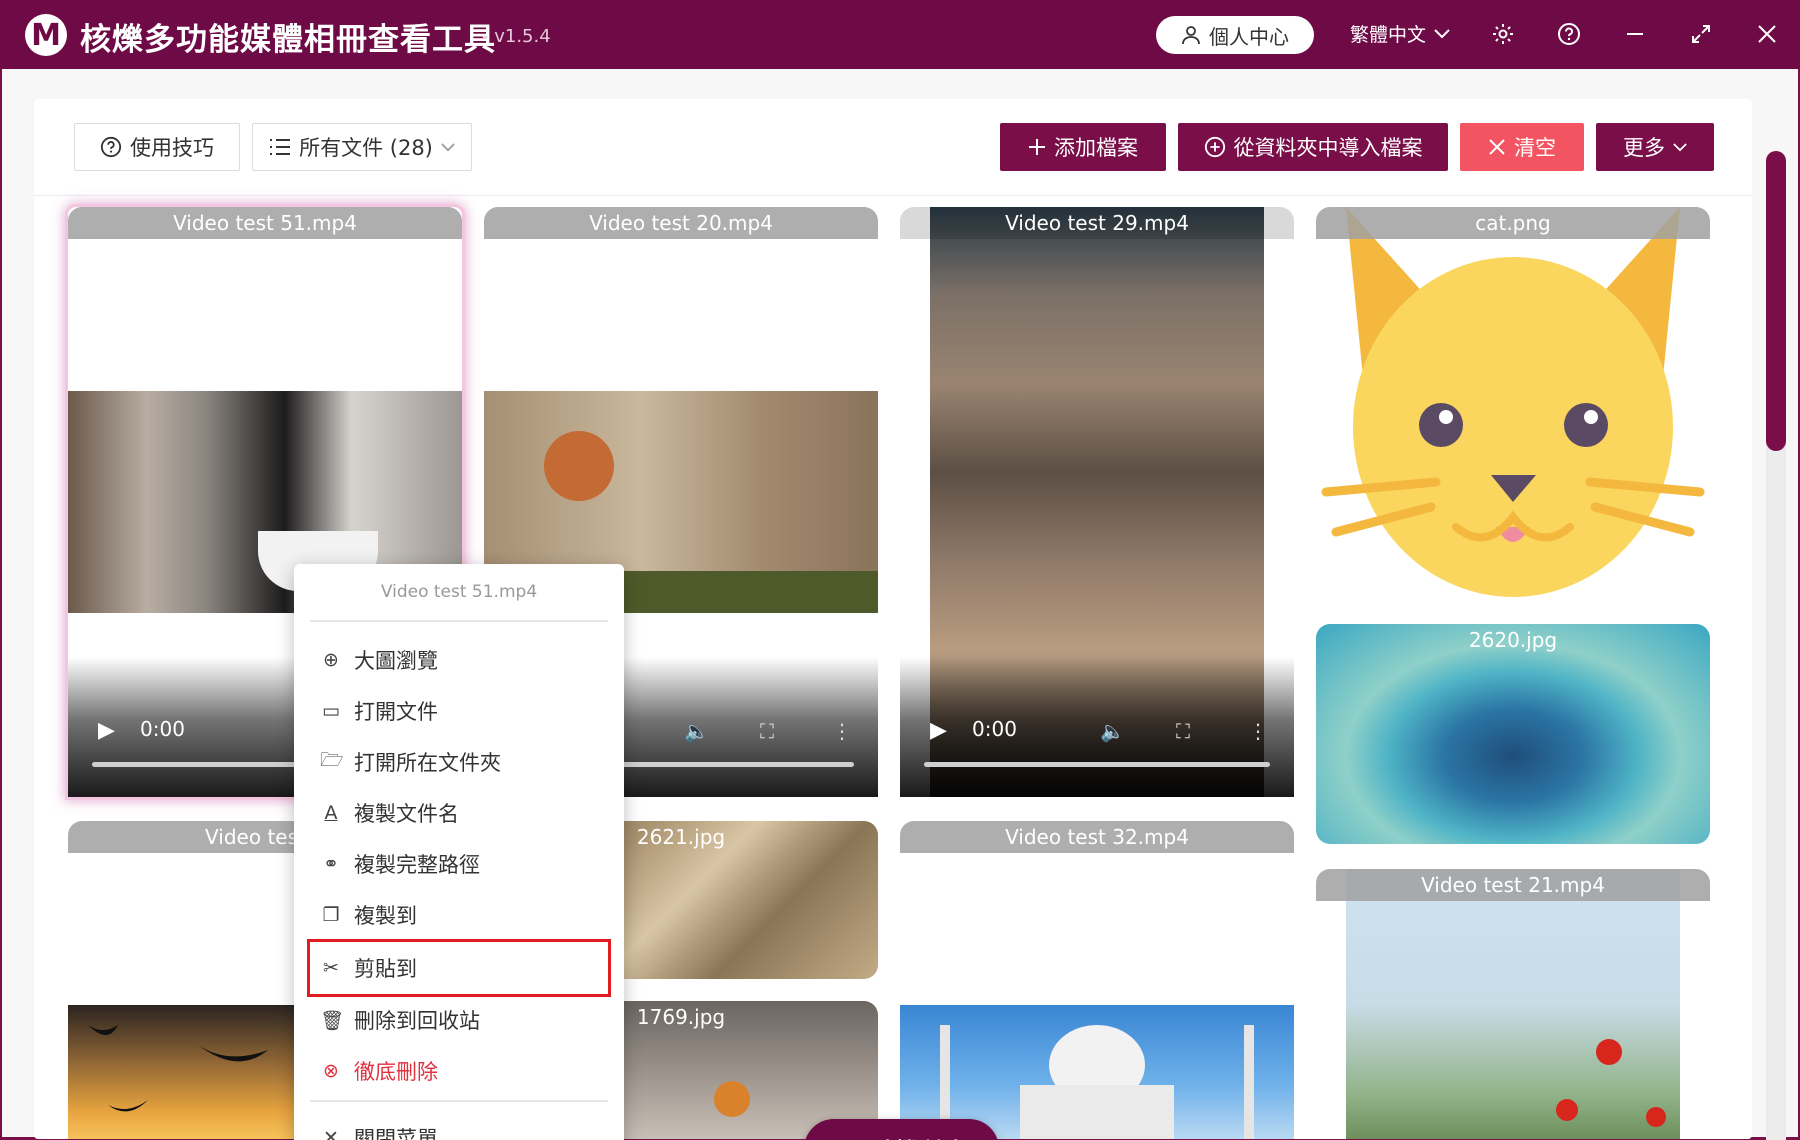  What do you see at coordinates (396, 661) in the screenshot?
I see `menu-item-label: 大圖瀏覽` at bounding box center [396, 661].